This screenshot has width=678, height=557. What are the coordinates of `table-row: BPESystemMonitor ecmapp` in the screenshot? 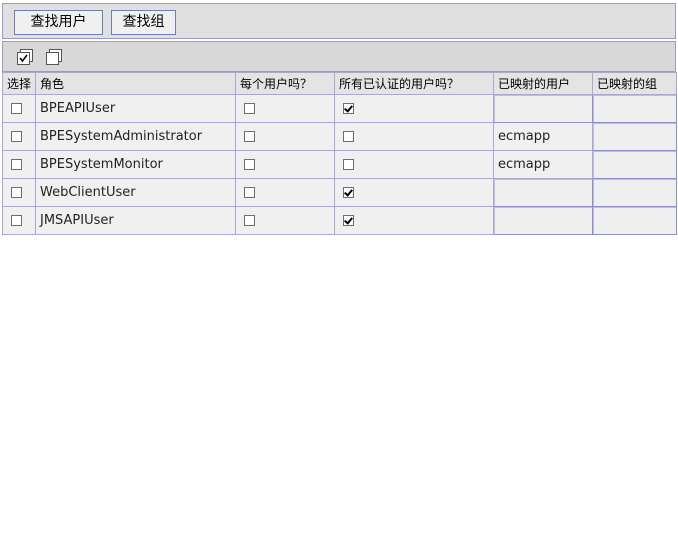 It's located at (339, 164).